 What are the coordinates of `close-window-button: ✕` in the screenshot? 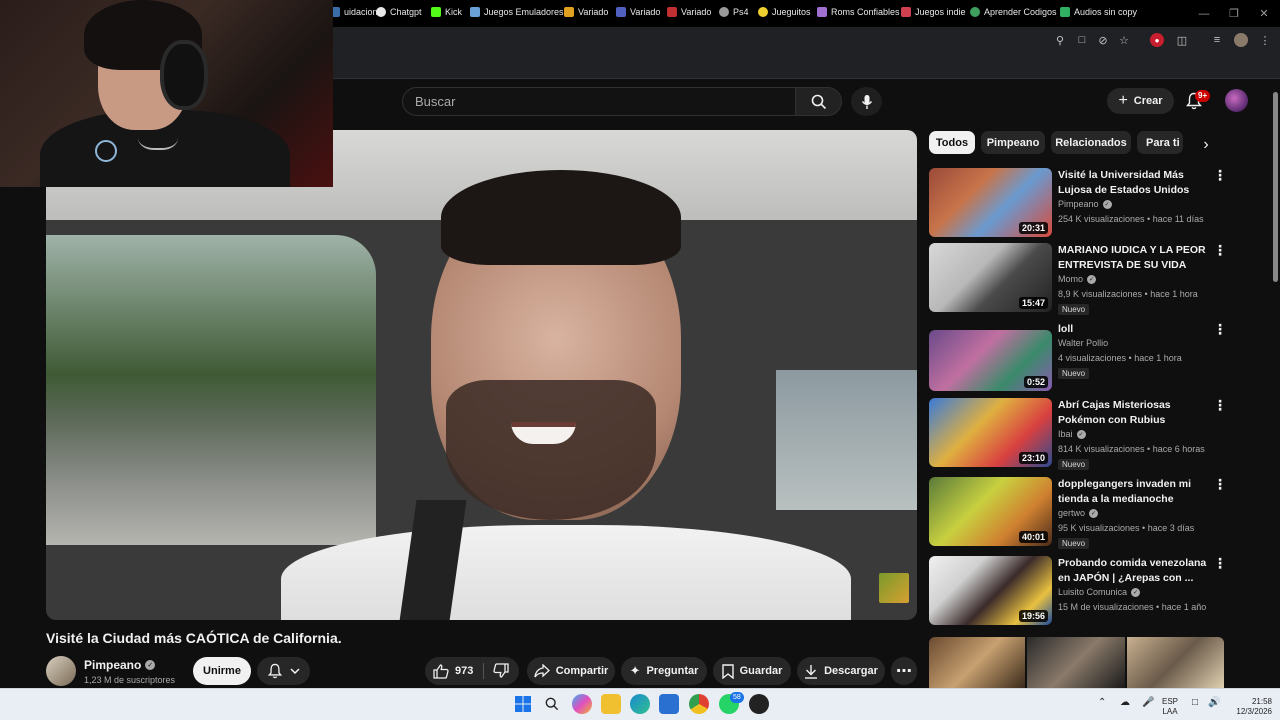 It's located at (1264, 13).